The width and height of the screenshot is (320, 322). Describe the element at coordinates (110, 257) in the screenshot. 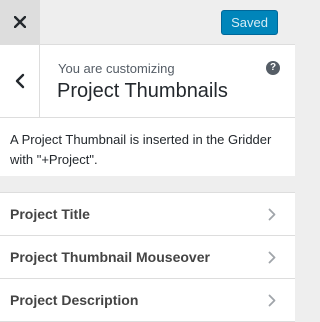

I see `control-item-label: Project Thumbnail Mouseover` at that location.